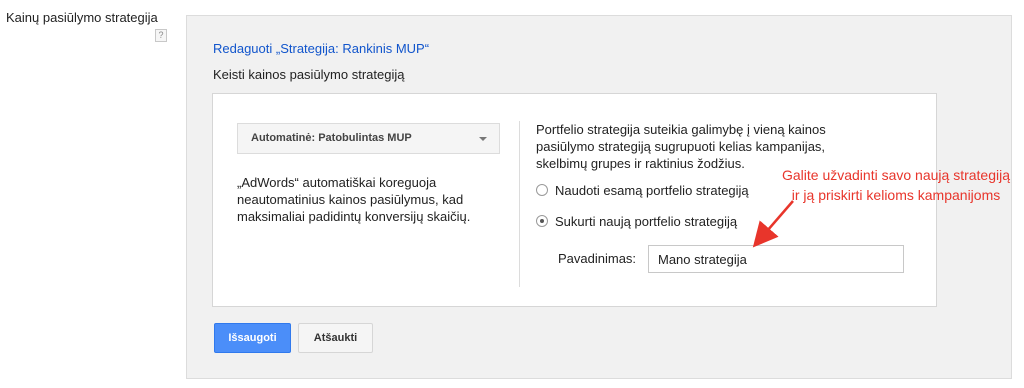 This screenshot has width=1024, height=388. Describe the element at coordinates (252, 338) in the screenshot. I see `save-button: Išsaugoti` at that location.